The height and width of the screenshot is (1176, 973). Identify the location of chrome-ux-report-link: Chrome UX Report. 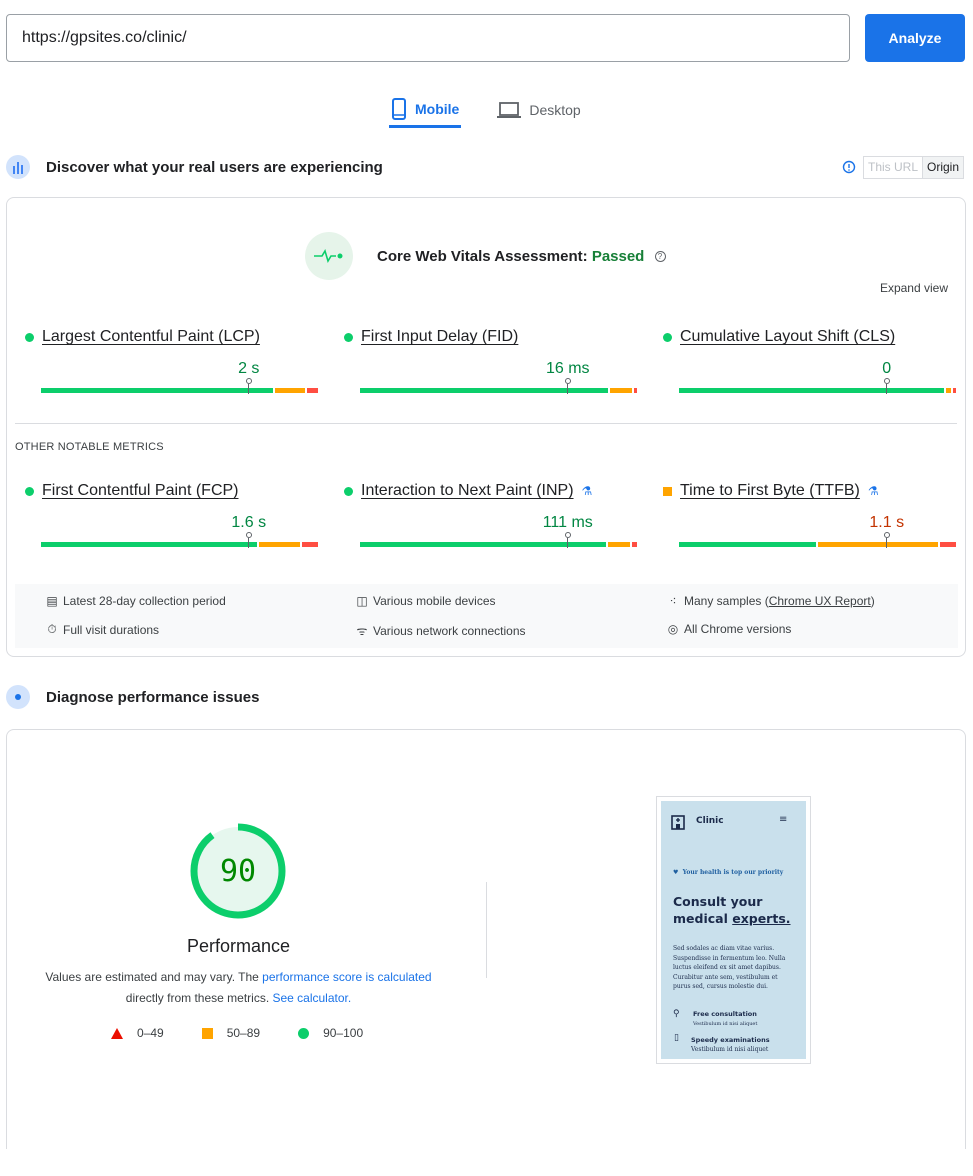
(820, 601).